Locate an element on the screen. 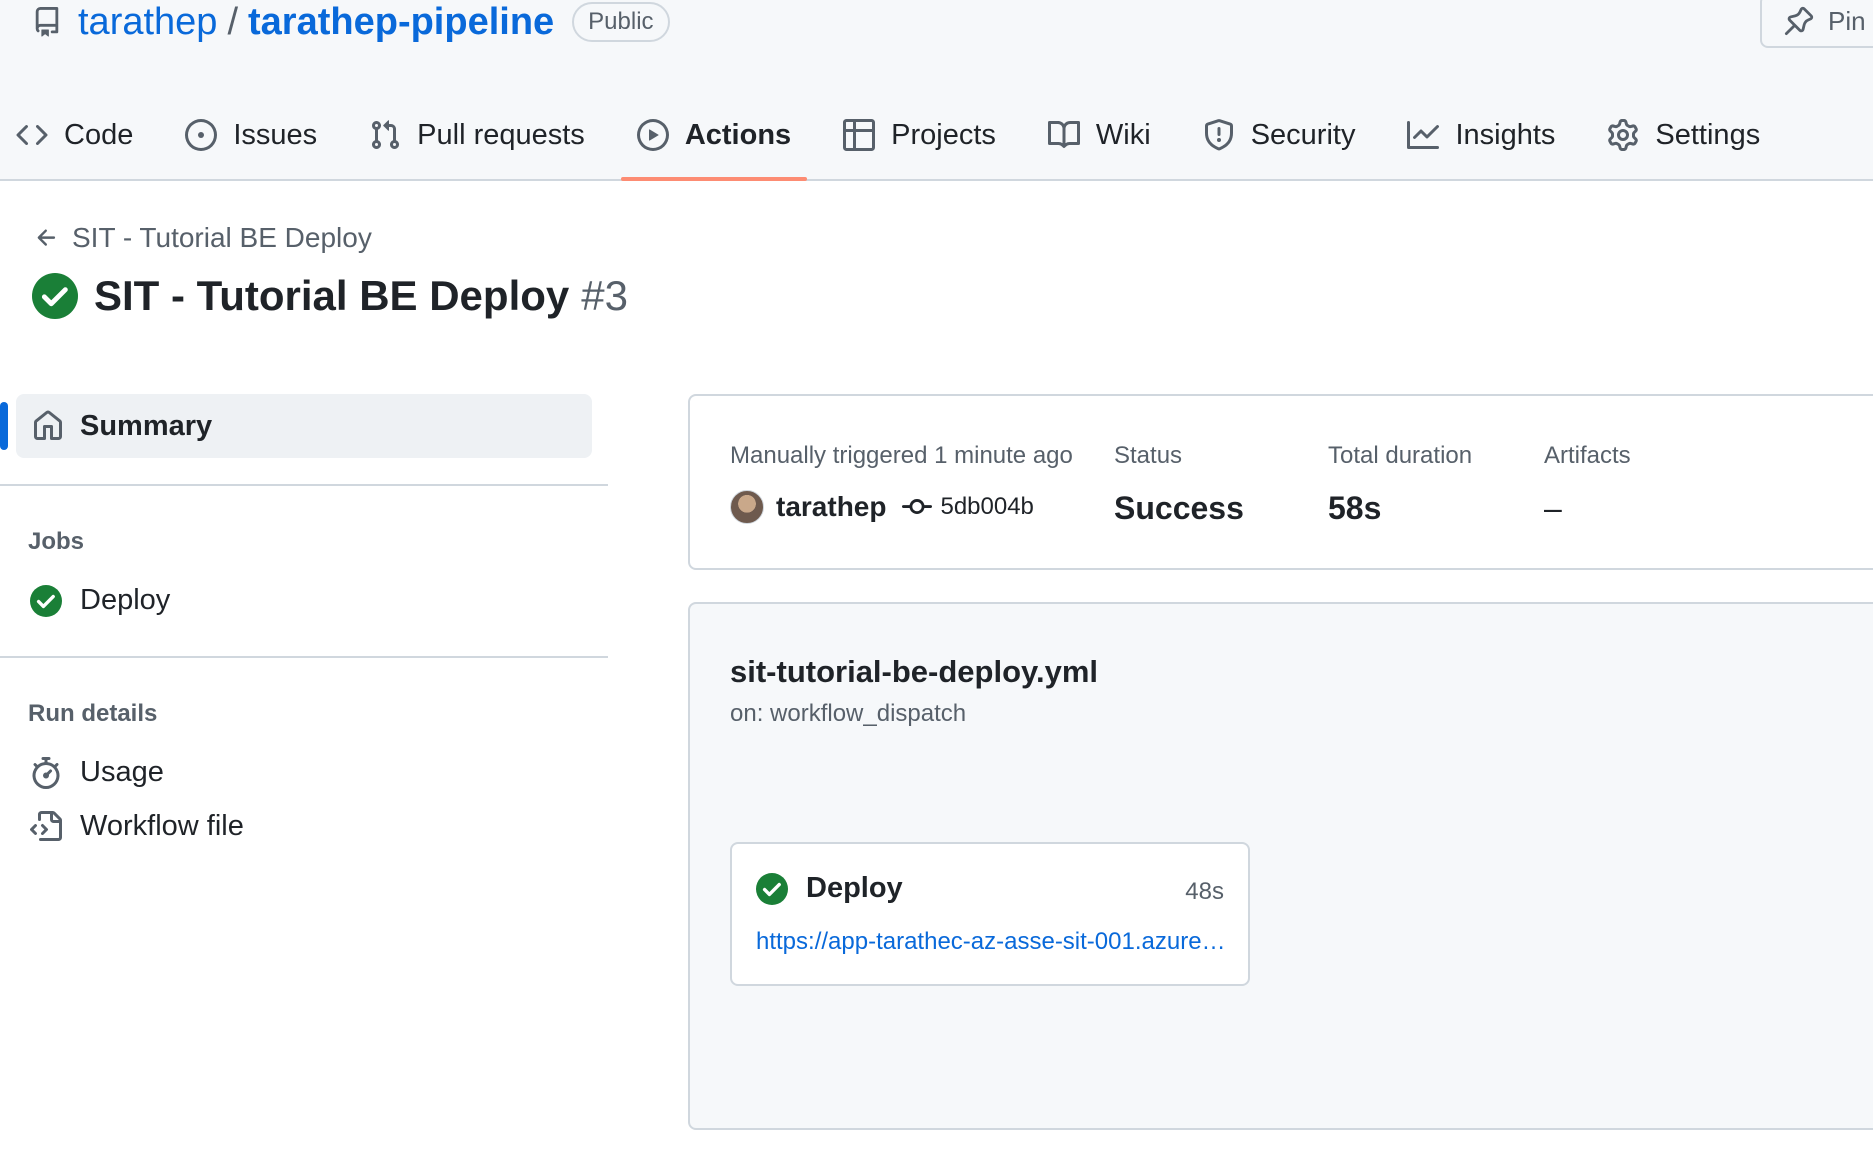 The height and width of the screenshot is (1149, 1873). duration-value: 58s is located at coordinates (1355, 508).